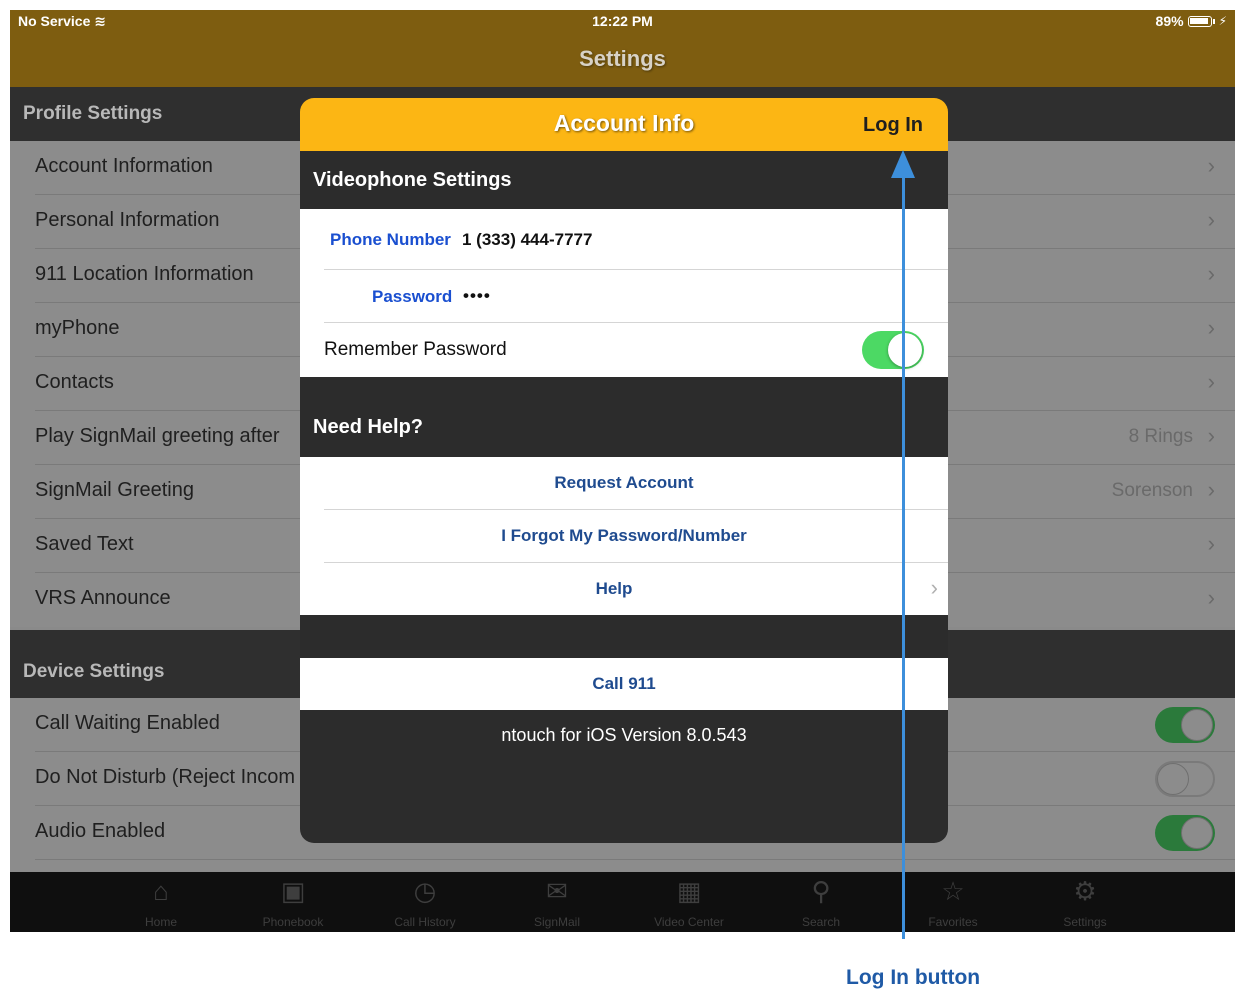 This screenshot has width=1235, height=991. I want to click on request-account-link: Request Account, so click(624, 483).